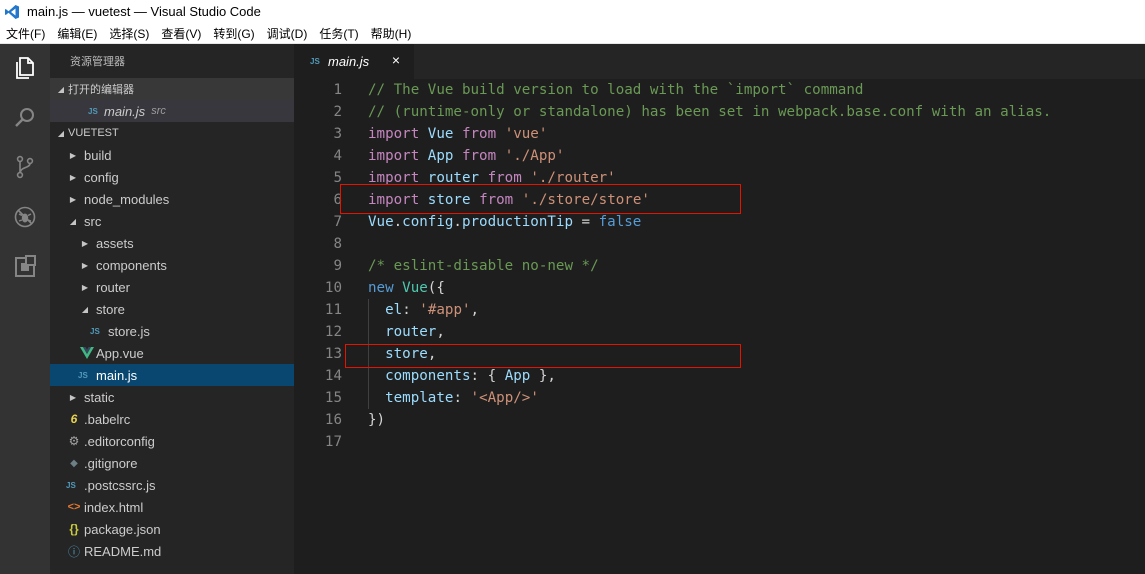 This screenshot has width=1145, height=574. Describe the element at coordinates (77, 33) in the screenshot. I see `menu-edit: 编辑(E)` at that location.